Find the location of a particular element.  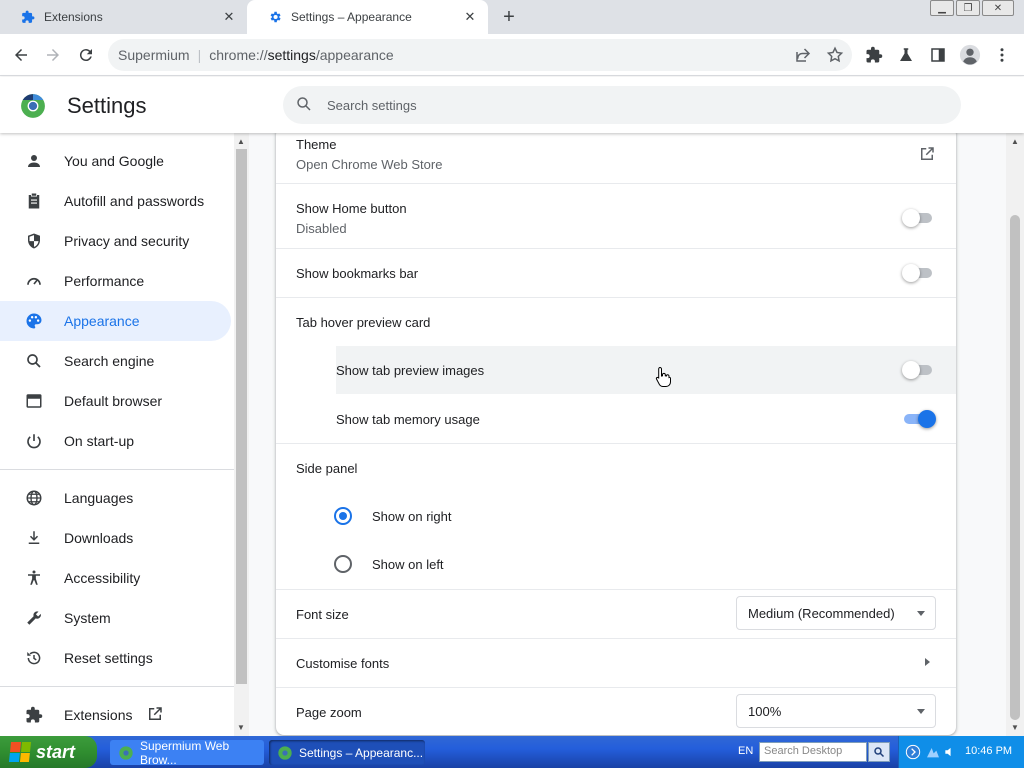

bookmarks-bar-toggle is located at coordinates (919, 273).